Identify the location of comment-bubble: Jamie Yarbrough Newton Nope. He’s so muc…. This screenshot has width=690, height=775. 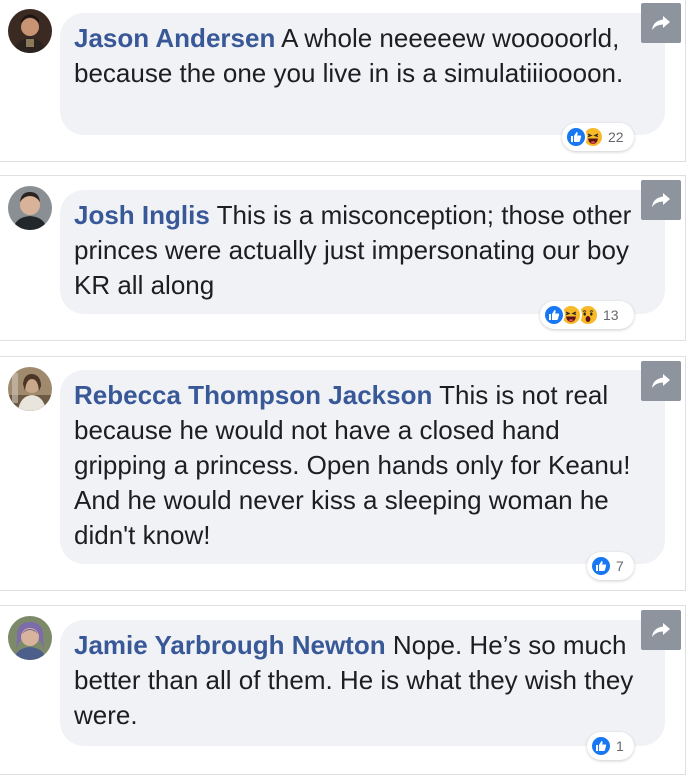
(362, 683).